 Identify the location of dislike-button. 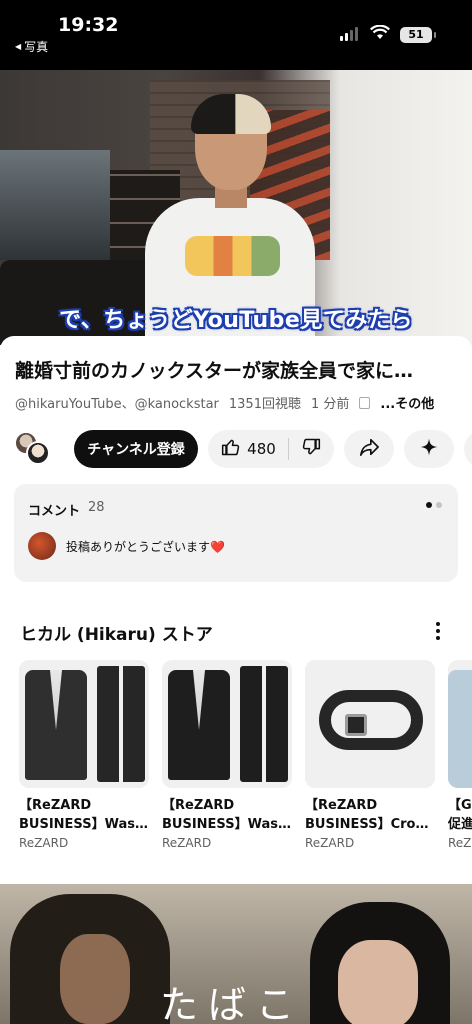
(311, 449).